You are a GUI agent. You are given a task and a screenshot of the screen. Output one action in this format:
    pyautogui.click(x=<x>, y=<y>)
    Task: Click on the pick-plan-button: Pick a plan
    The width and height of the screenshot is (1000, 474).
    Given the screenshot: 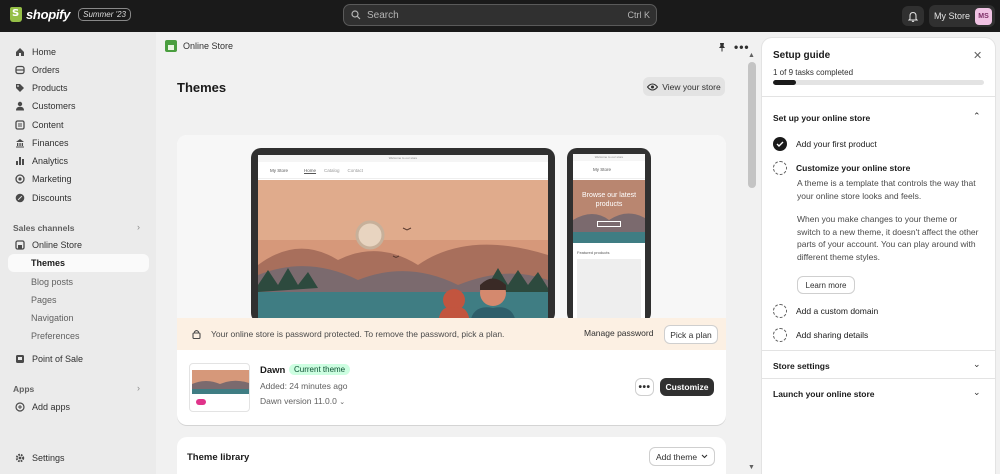 What is the action you would take?
    pyautogui.click(x=691, y=334)
    